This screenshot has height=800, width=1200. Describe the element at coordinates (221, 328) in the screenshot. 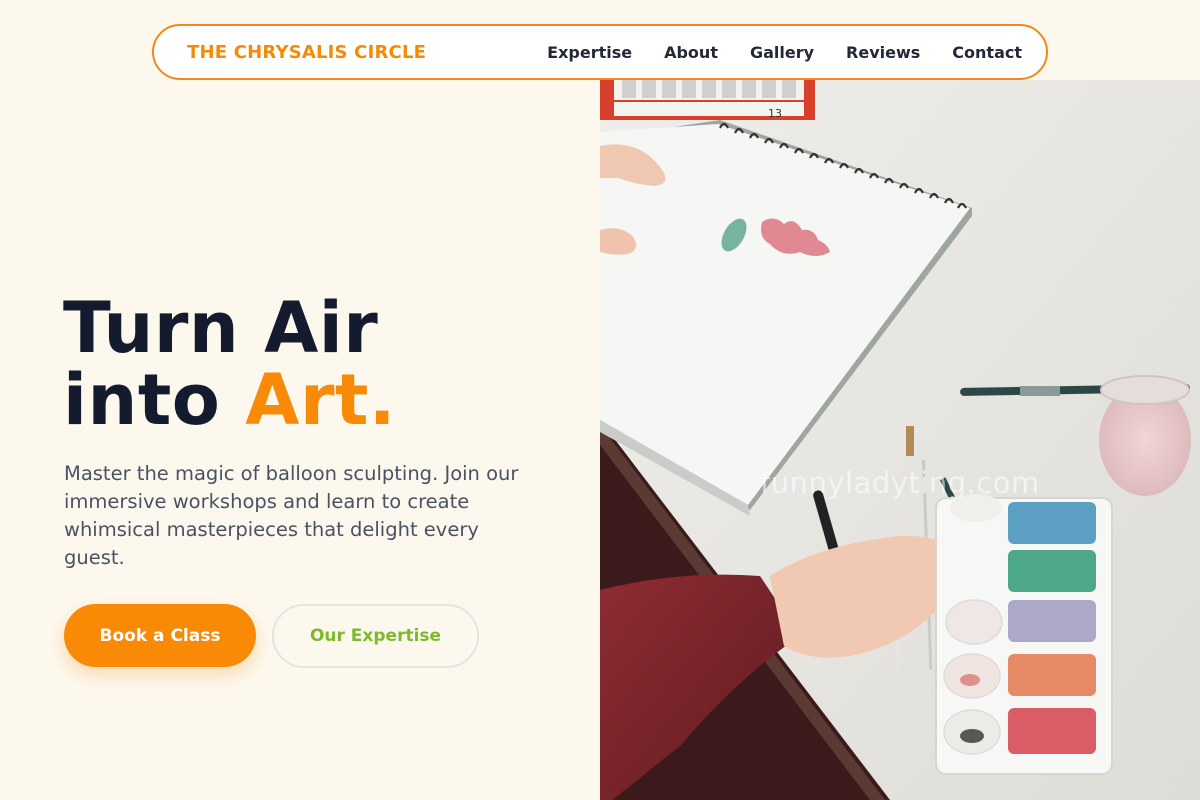

I see `hero-title-line1: Turn Air` at that location.